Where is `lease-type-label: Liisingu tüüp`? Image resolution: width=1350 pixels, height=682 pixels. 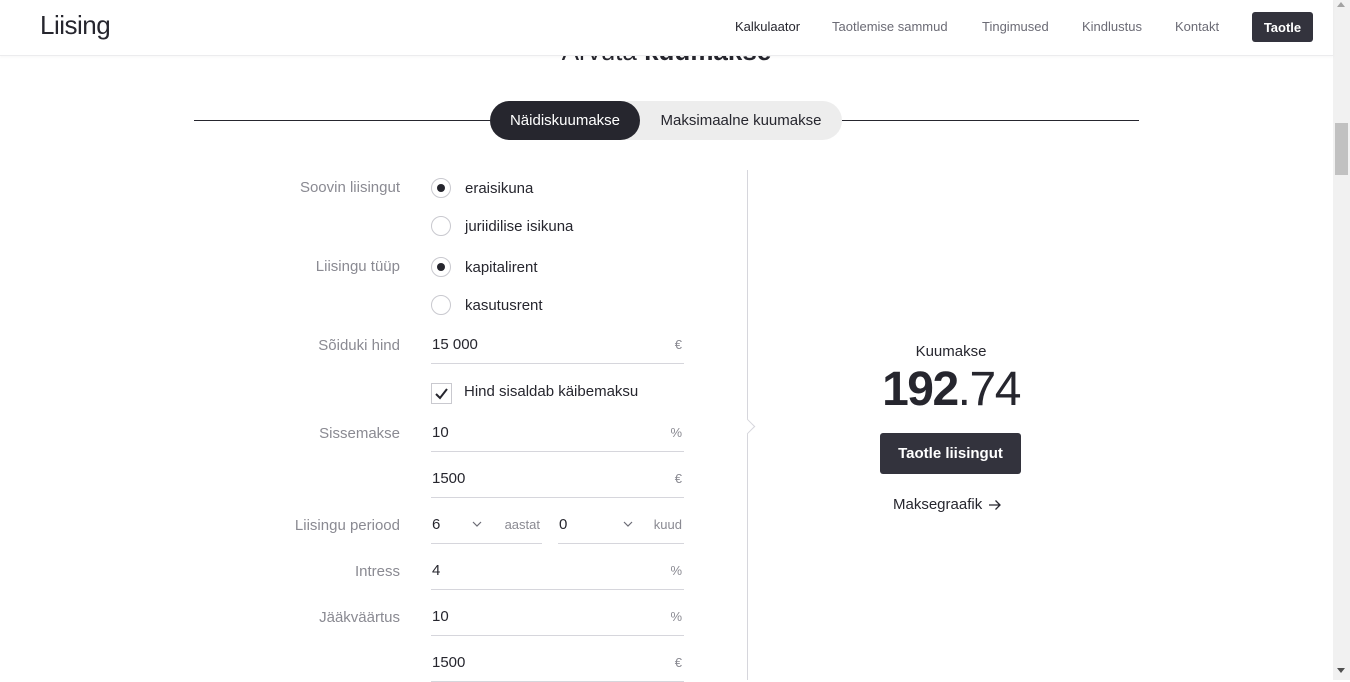 lease-type-label: Liisingu tüüp is located at coordinates (357, 266).